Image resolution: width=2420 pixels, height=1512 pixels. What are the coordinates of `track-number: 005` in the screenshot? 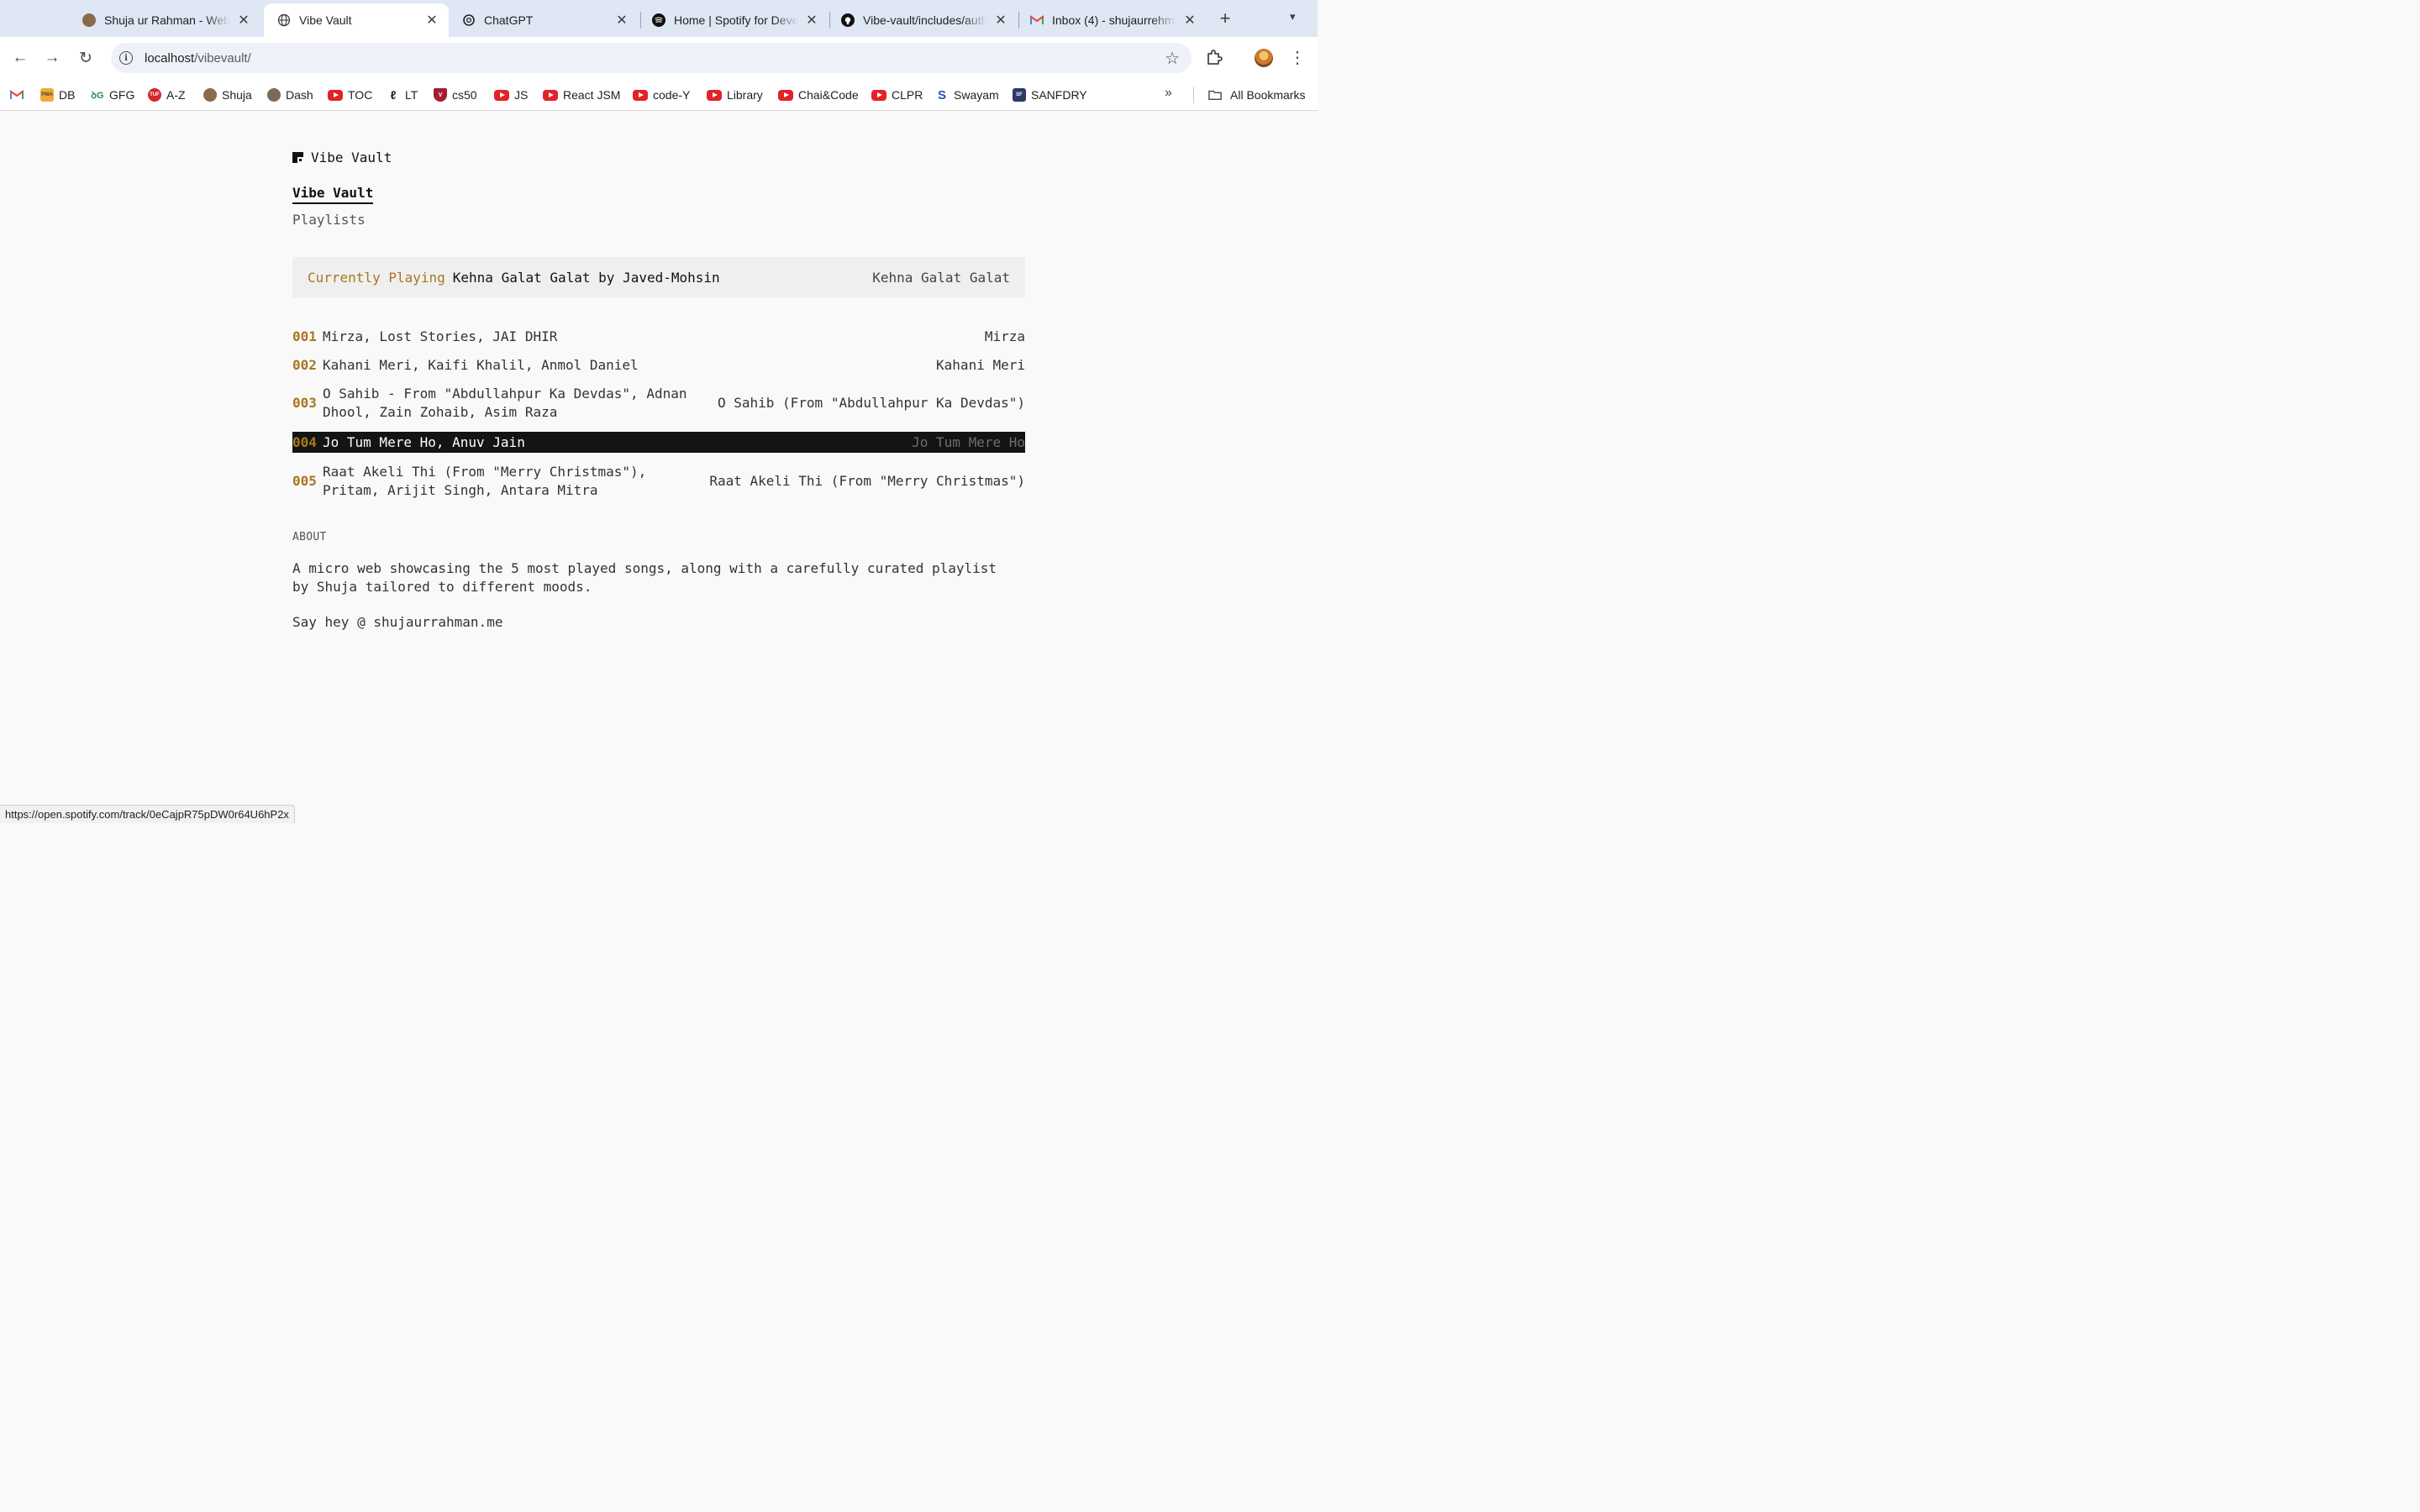 It's located at (304, 481).